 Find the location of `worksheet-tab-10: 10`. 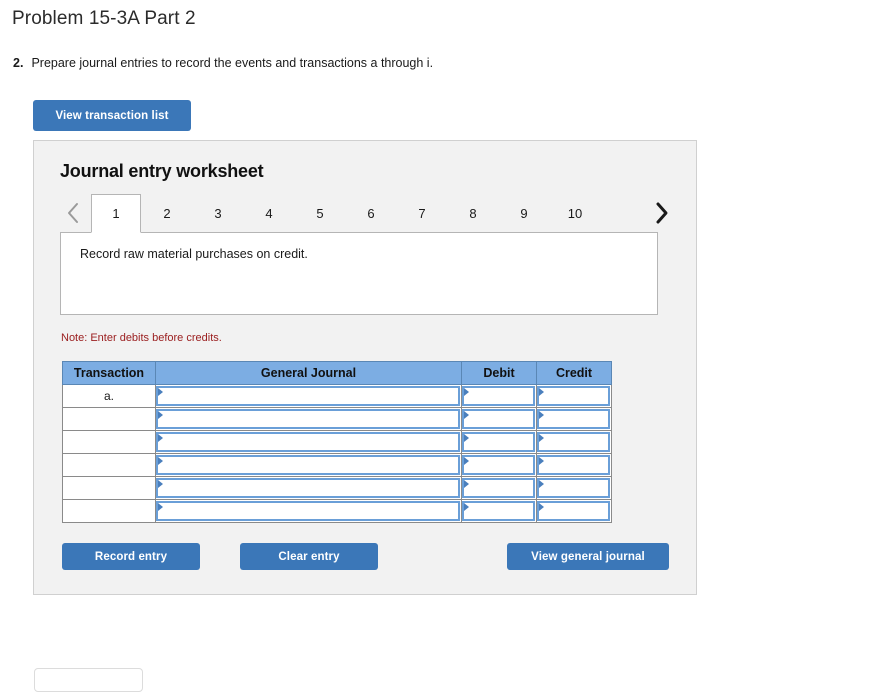

worksheet-tab-10: 10 is located at coordinates (575, 213).